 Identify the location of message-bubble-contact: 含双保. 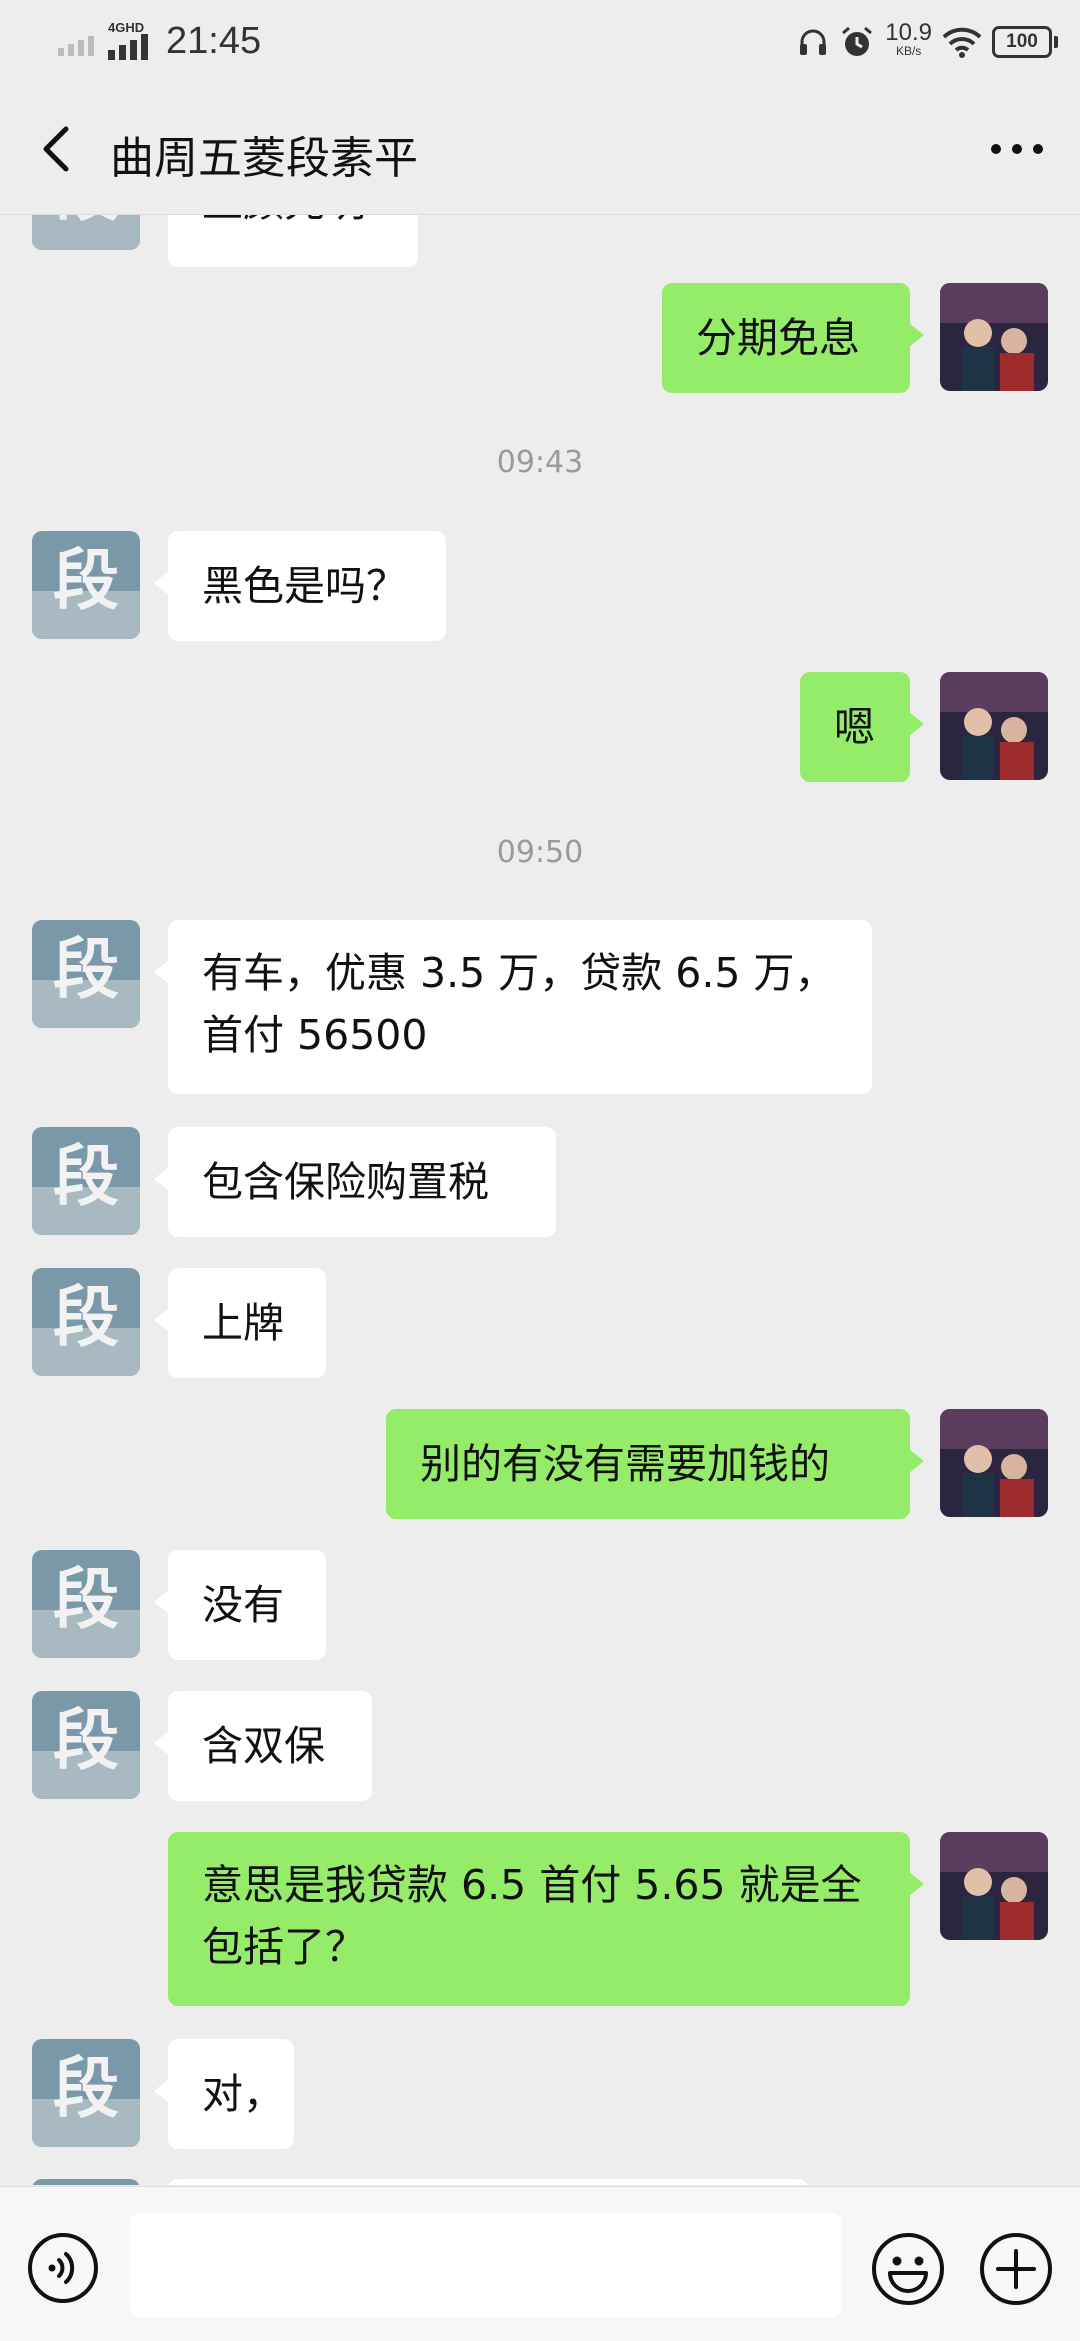
(263, 1746).